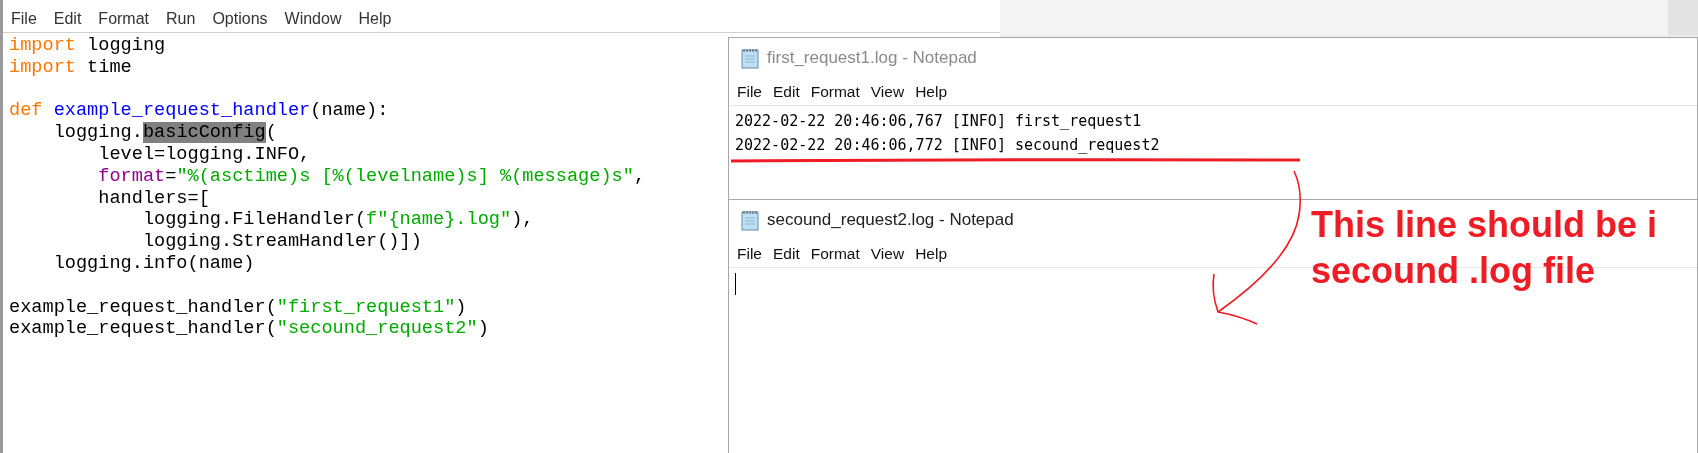  I want to click on code-line: example_request_handler("first_request1"), so click(238, 307).